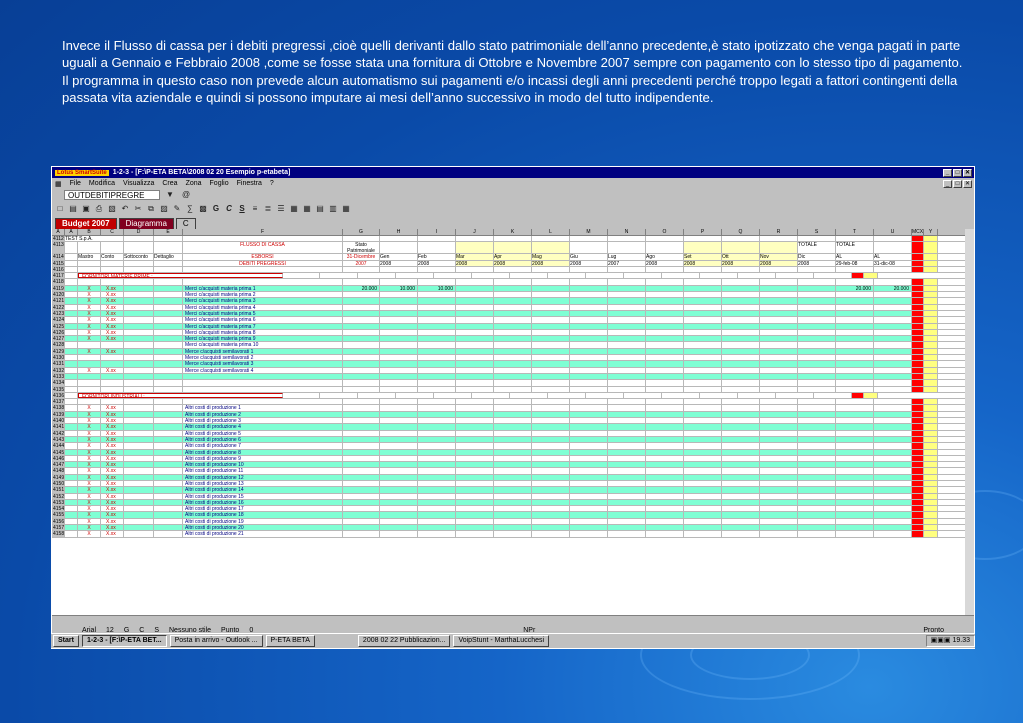 The image size is (1023, 723). What do you see at coordinates (112, 209) in the screenshot?
I see `preview-icon: ▧` at bounding box center [112, 209].